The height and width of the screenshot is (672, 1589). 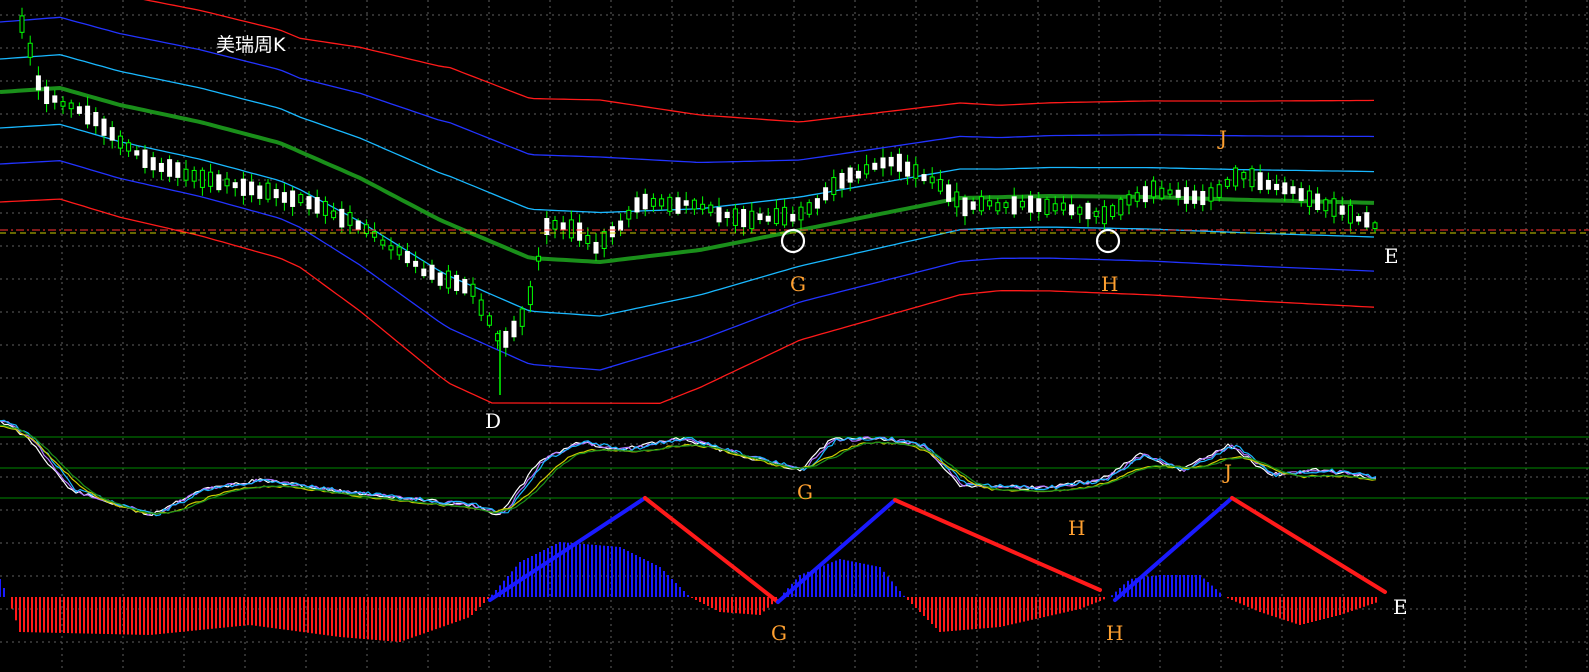 I want to click on price-label-h: H, so click(x=1109, y=284).